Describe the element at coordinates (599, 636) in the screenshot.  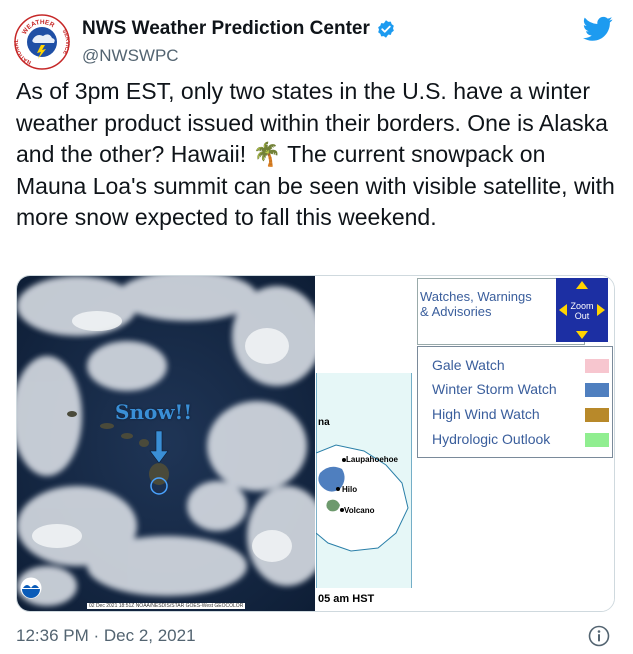
I see `info-icon` at that location.